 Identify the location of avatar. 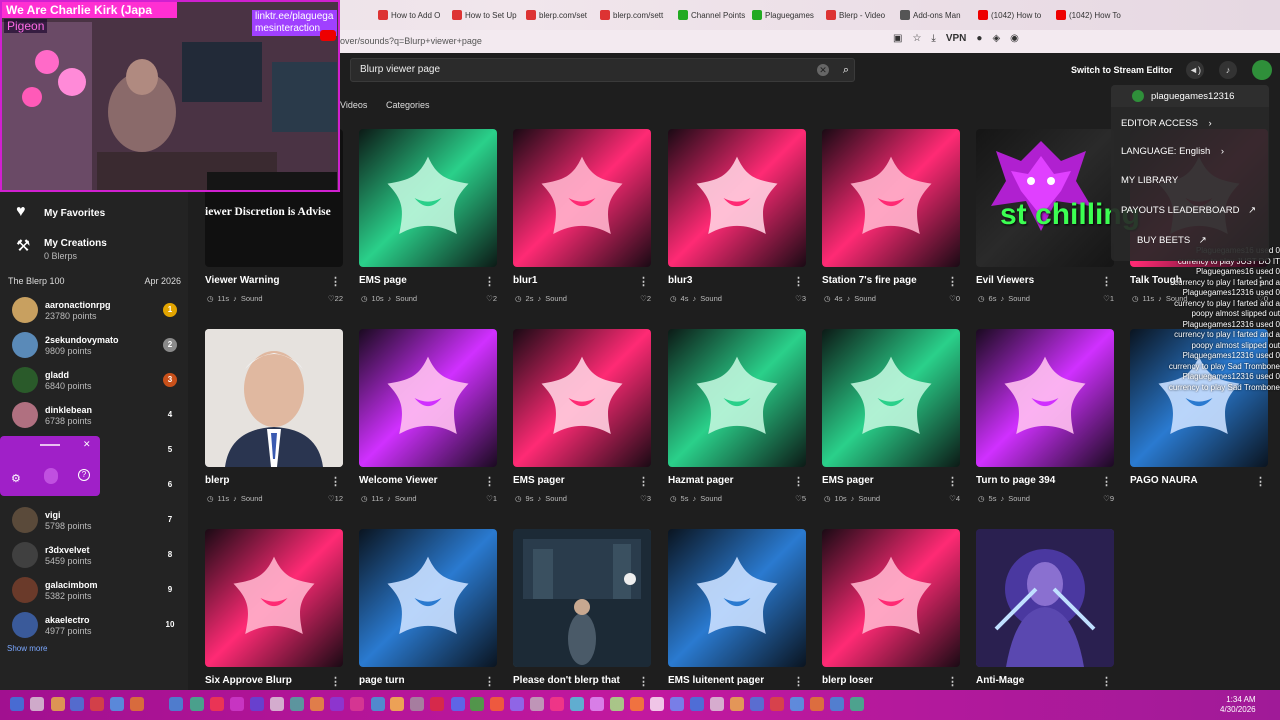
(1262, 70).